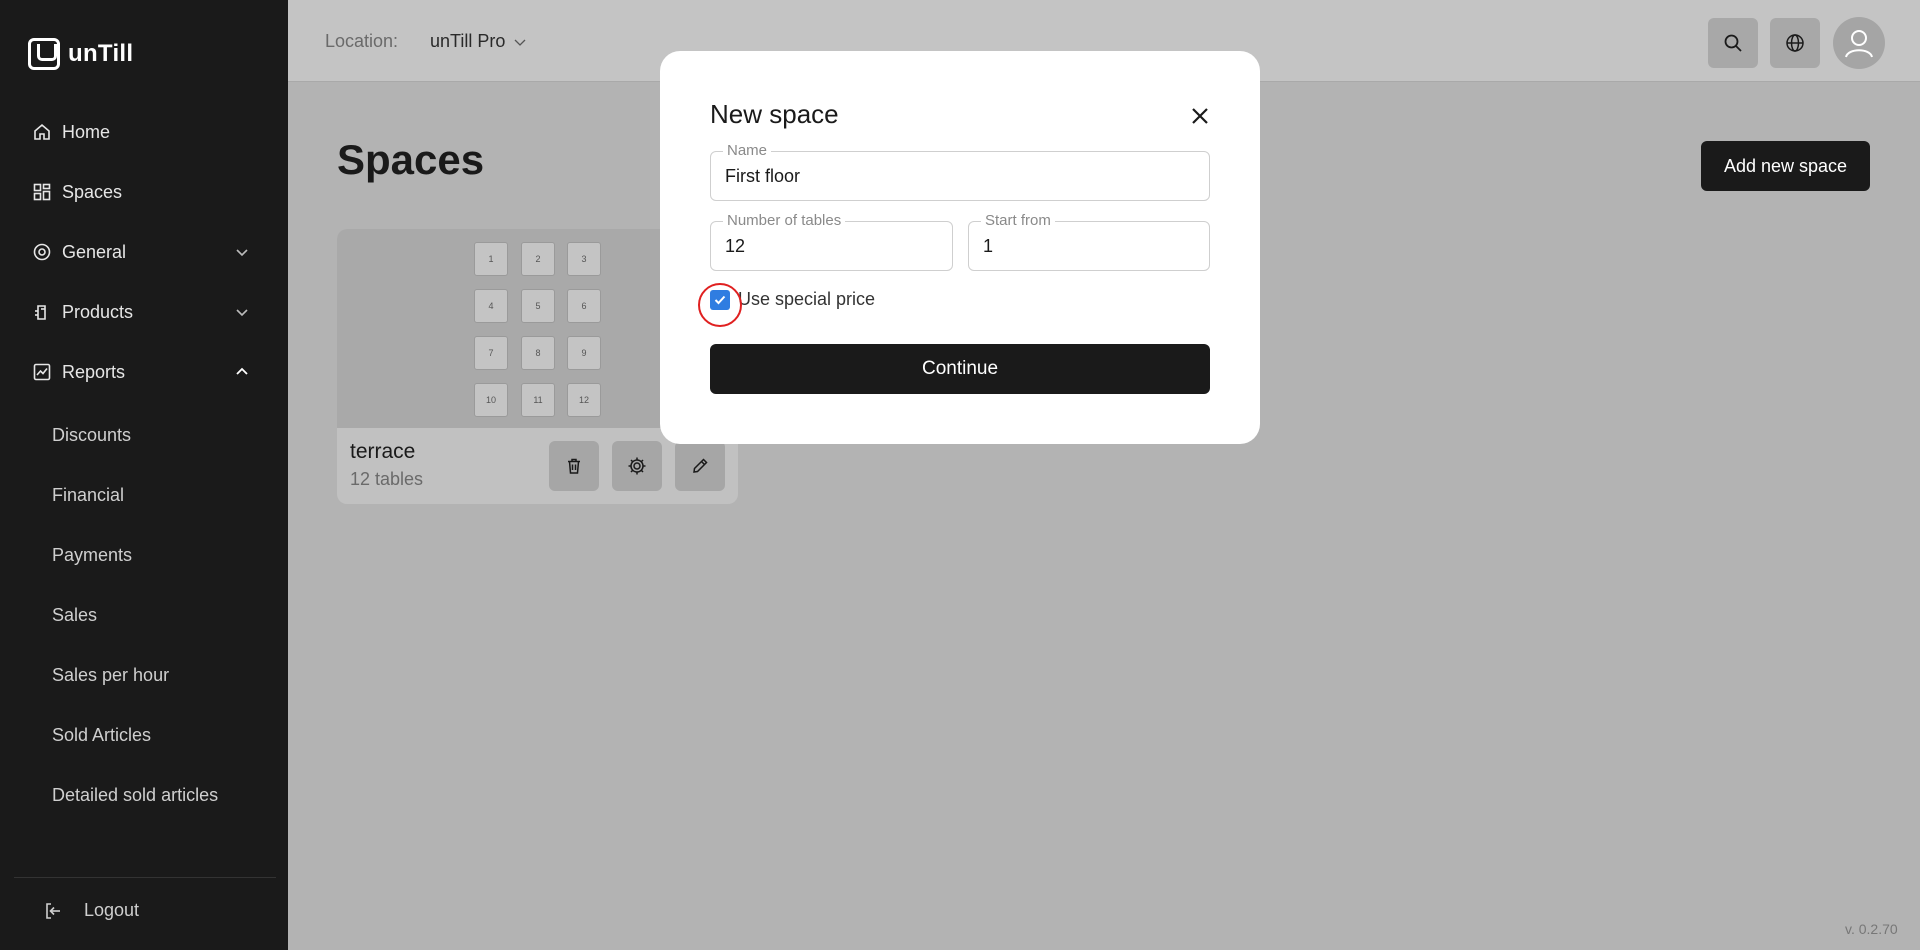 The width and height of the screenshot is (1920, 950). Describe the element at coordinates (92, 555) in the screenshot. I see `sidebar-subitem-payments: Payments` at that location.